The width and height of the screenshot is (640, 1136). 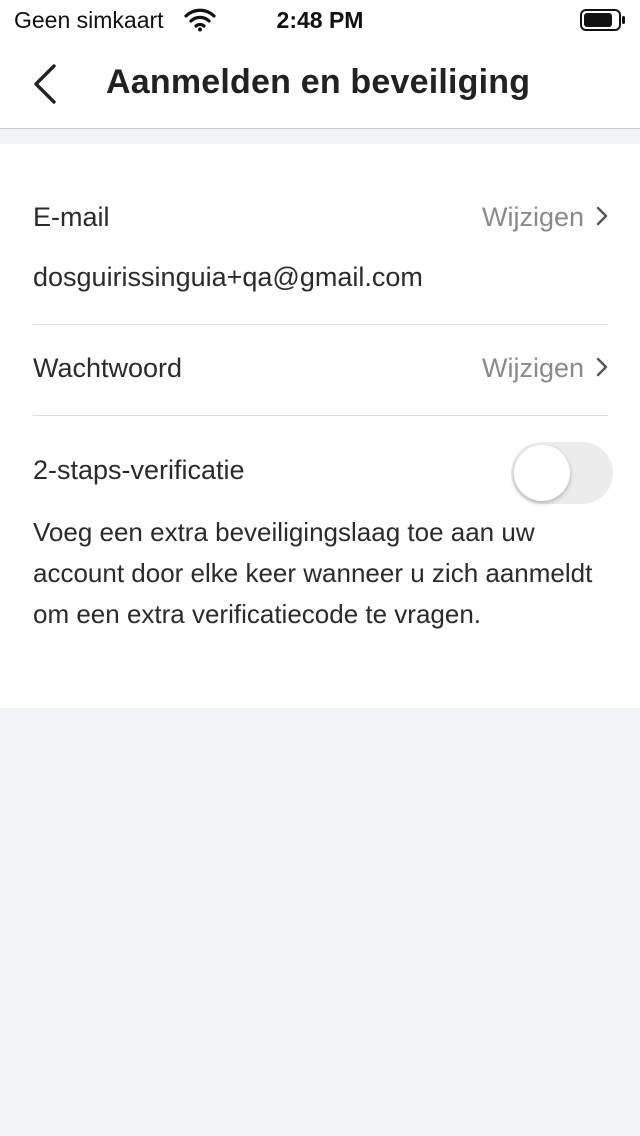 What do you see at coordinates (71, 217) in the screenshot?
I see `email-label: E-mail` at bounding box center [71, 217].